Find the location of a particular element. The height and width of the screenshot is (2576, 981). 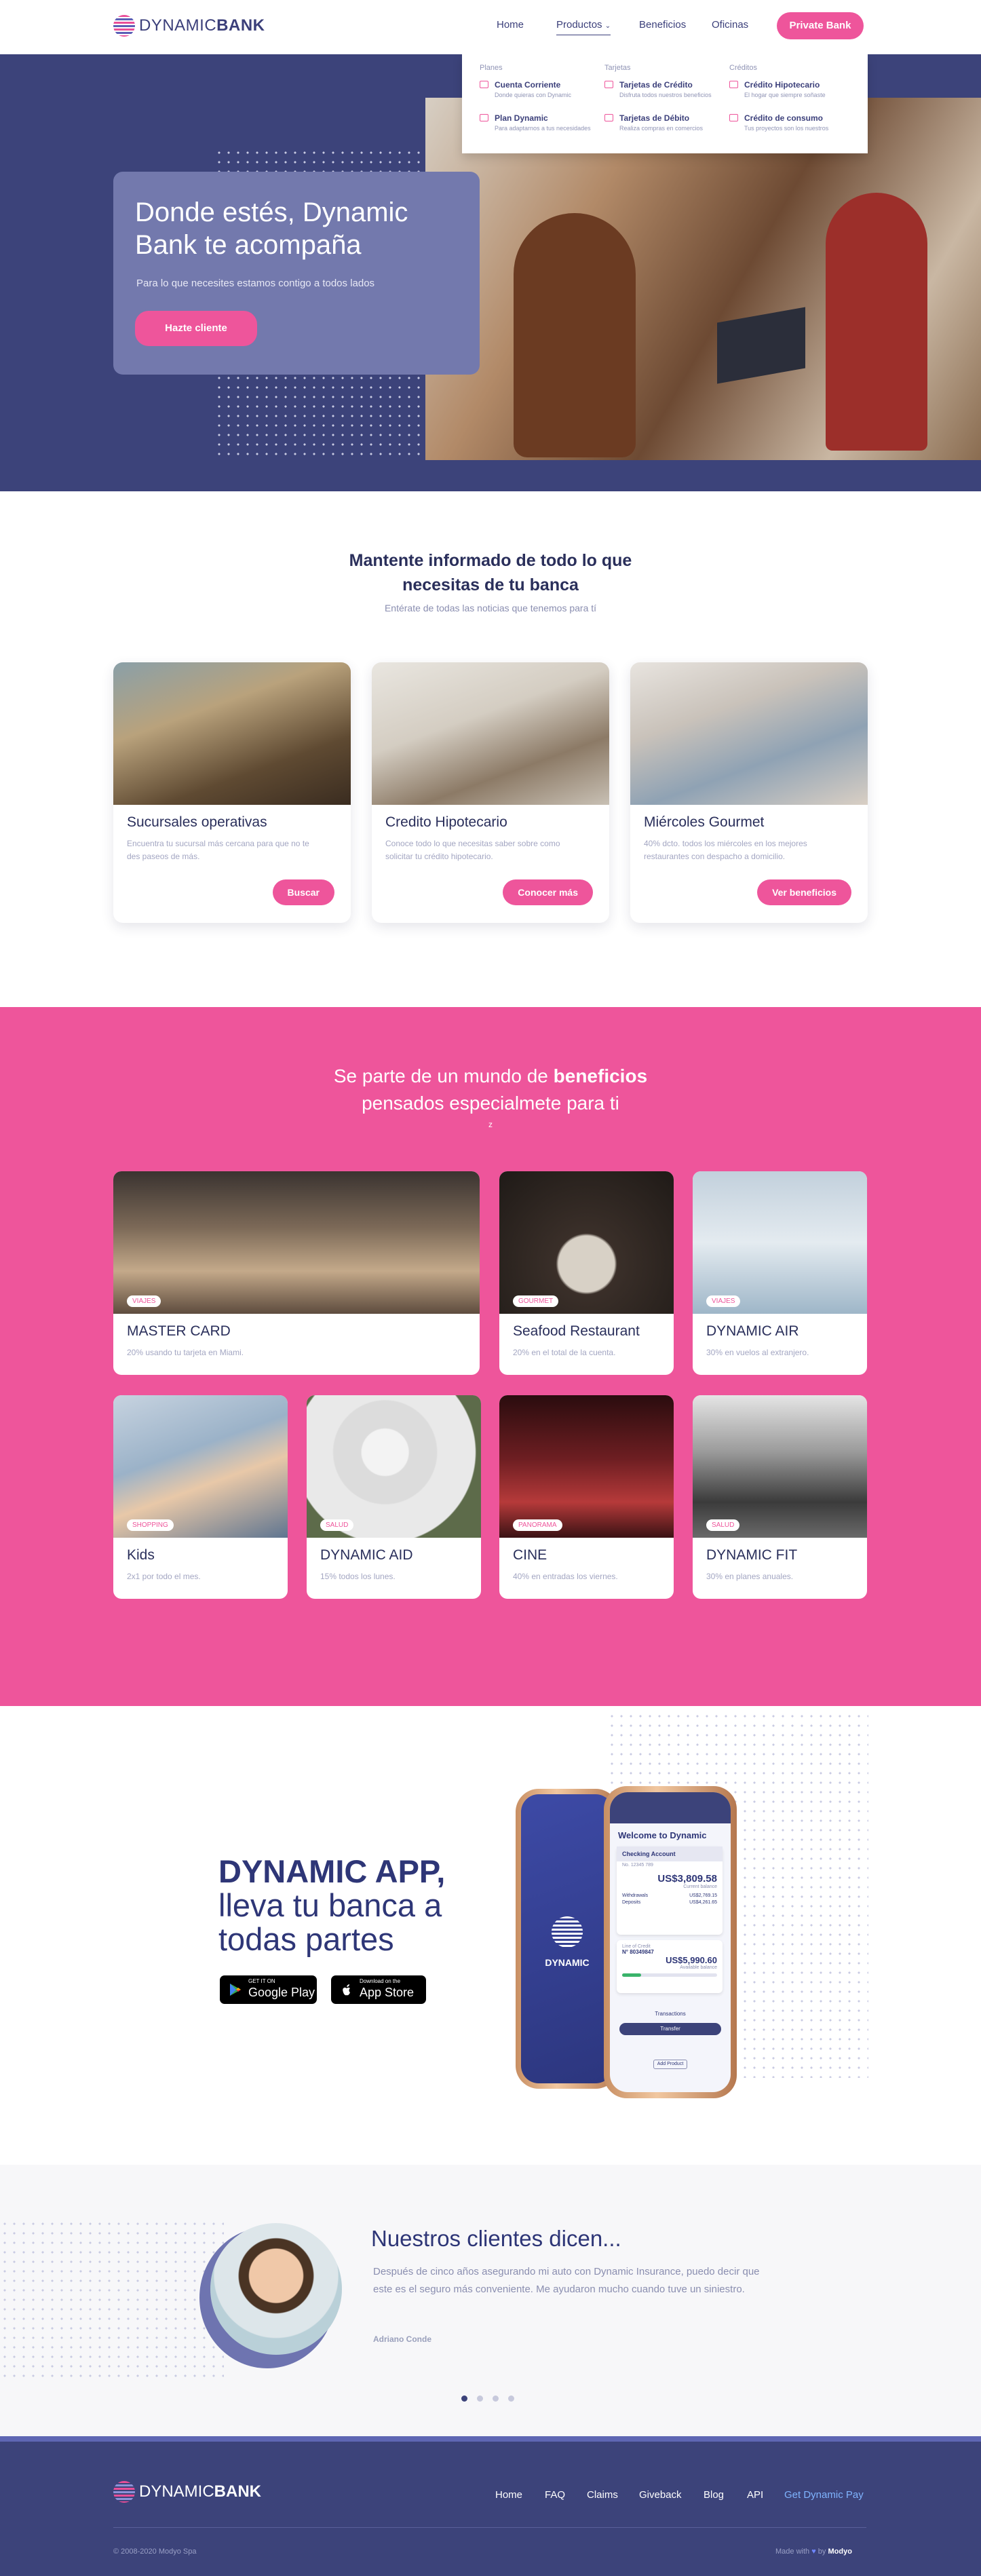

dropdown-category: Tarjetas is located at coordinates (617, 68).